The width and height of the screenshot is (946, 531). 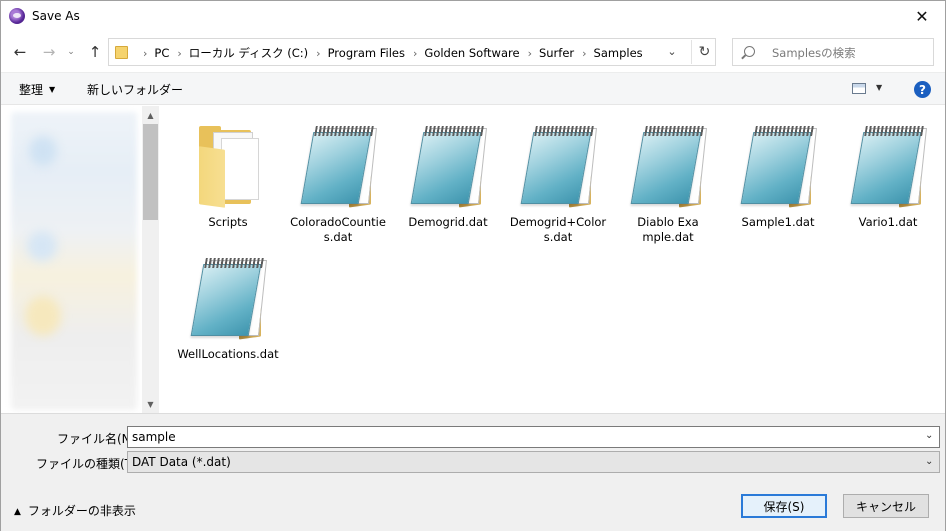 What do you see at coordinates (88, 464) in the screenshot?
I see `file-type-label: ファイルの種類(T):` at bounding box center [88, 464].